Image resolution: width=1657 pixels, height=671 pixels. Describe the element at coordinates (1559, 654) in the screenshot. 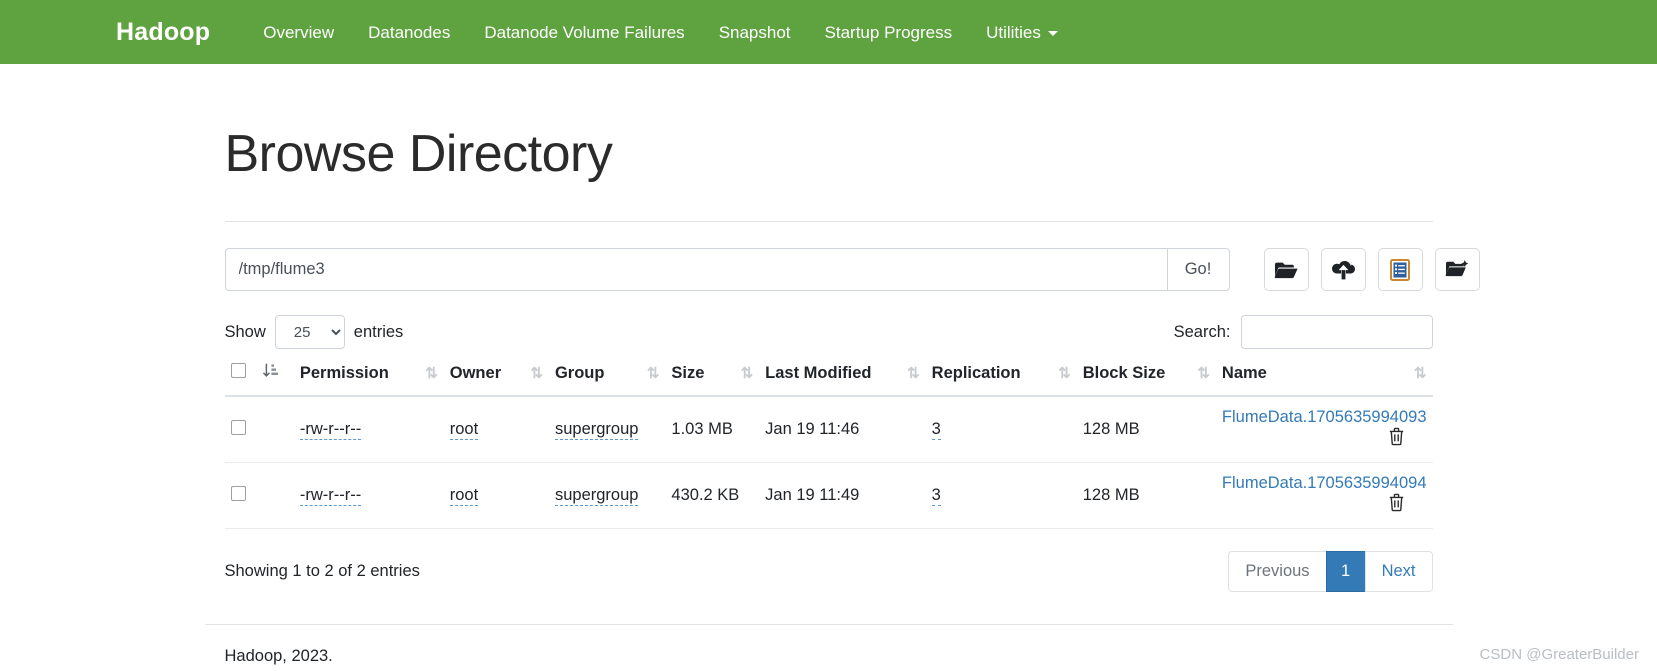

I see `watermark: CSDN @GreaterBuilder` at that location.